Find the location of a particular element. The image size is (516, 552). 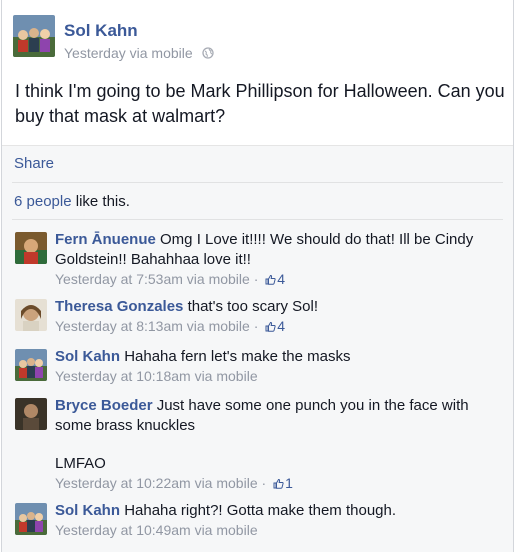

comment-meta: Yesterday at 10:22am via mobile · 1 is located at coordinates (275, 484).